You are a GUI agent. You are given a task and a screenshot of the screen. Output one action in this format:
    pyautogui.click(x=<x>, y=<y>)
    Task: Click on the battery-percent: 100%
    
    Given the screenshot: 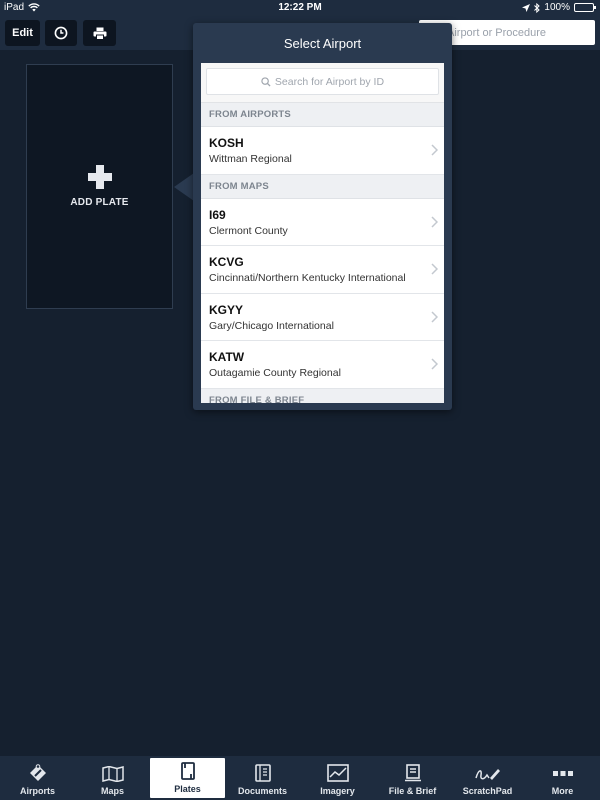 What is the action you would take?
    pyautogui.click(x=557, y=7)
    